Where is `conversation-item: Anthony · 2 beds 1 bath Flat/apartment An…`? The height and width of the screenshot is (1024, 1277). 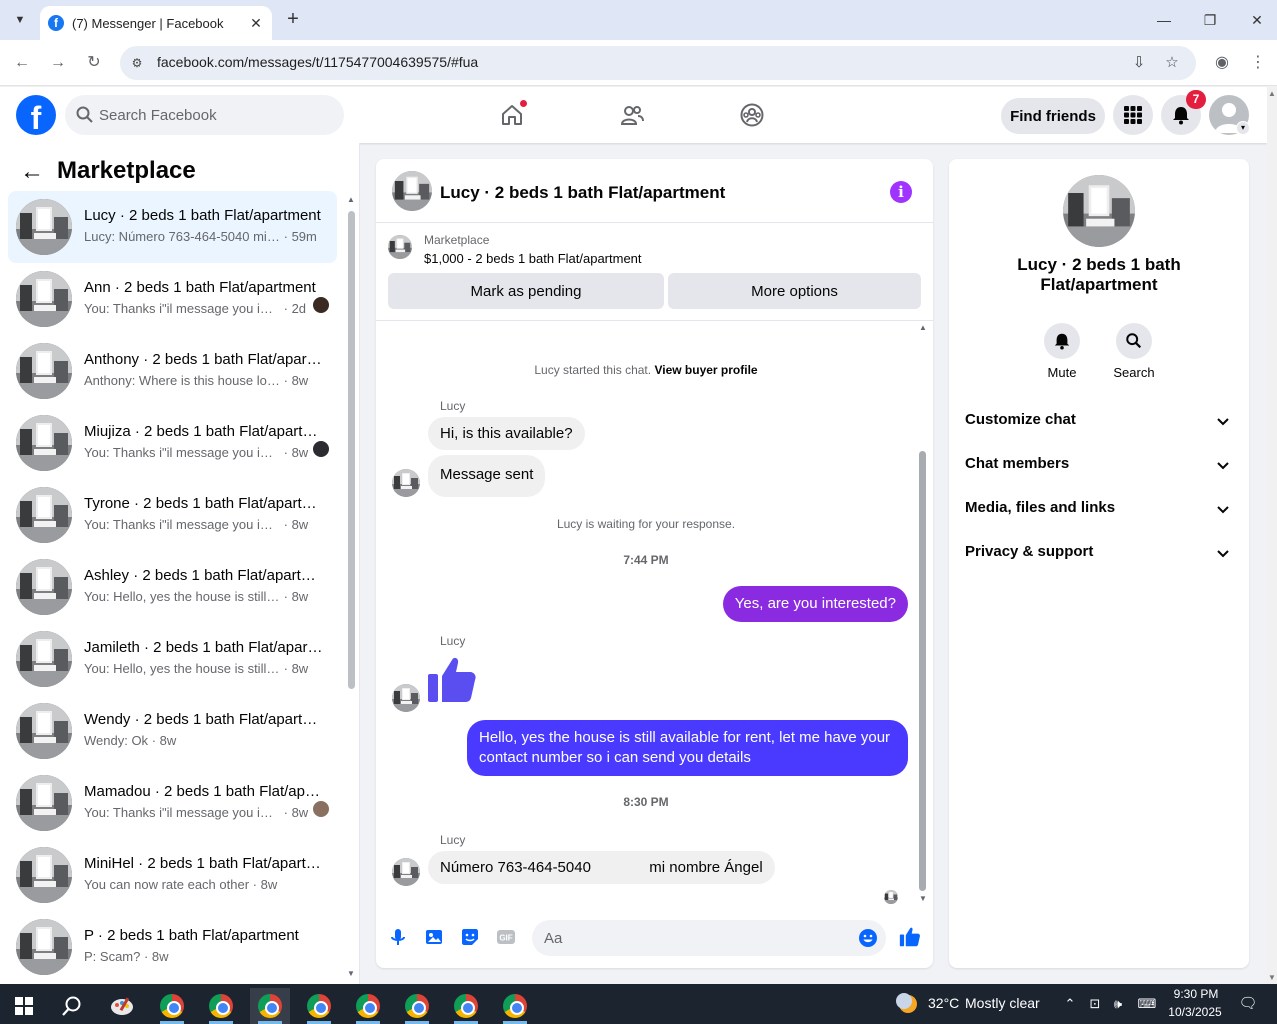 conversation-item: Anthony · 2 beds 1 bath Flat/apartment An… is located at coordinates (172, 371).